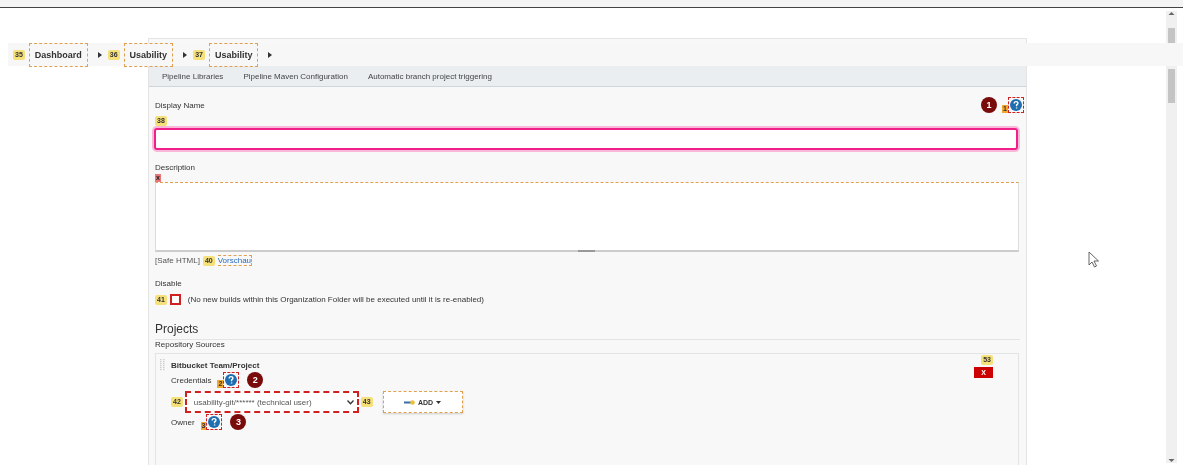 The image size is (1183, 465). What do you see at coordinates (350, 402) in the screenshot?
I see `chevron-down-icon` at bounding box center [350, 402].